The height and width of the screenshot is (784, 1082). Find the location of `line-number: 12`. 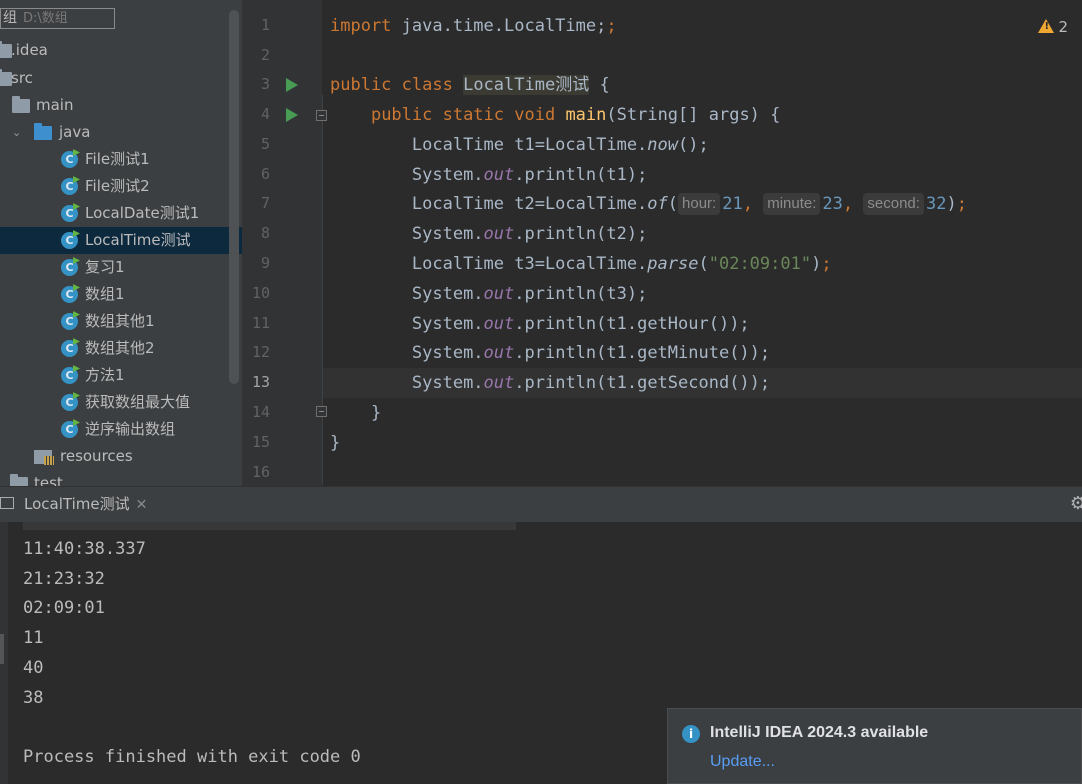

line-number: 12 is located at coordinates (260, 352).